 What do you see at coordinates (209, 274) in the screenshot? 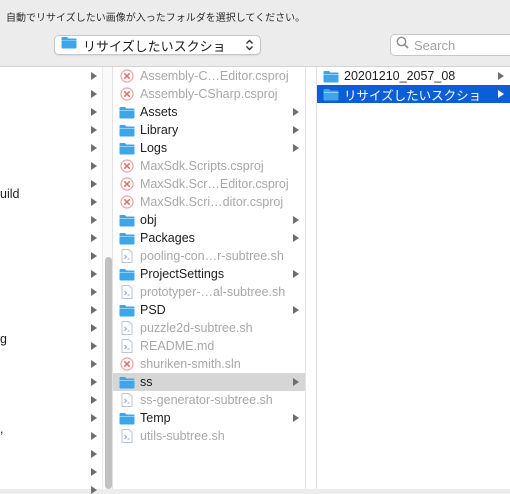
I see `folder-row: ProjectSettings` at bounding box center [209, 274].